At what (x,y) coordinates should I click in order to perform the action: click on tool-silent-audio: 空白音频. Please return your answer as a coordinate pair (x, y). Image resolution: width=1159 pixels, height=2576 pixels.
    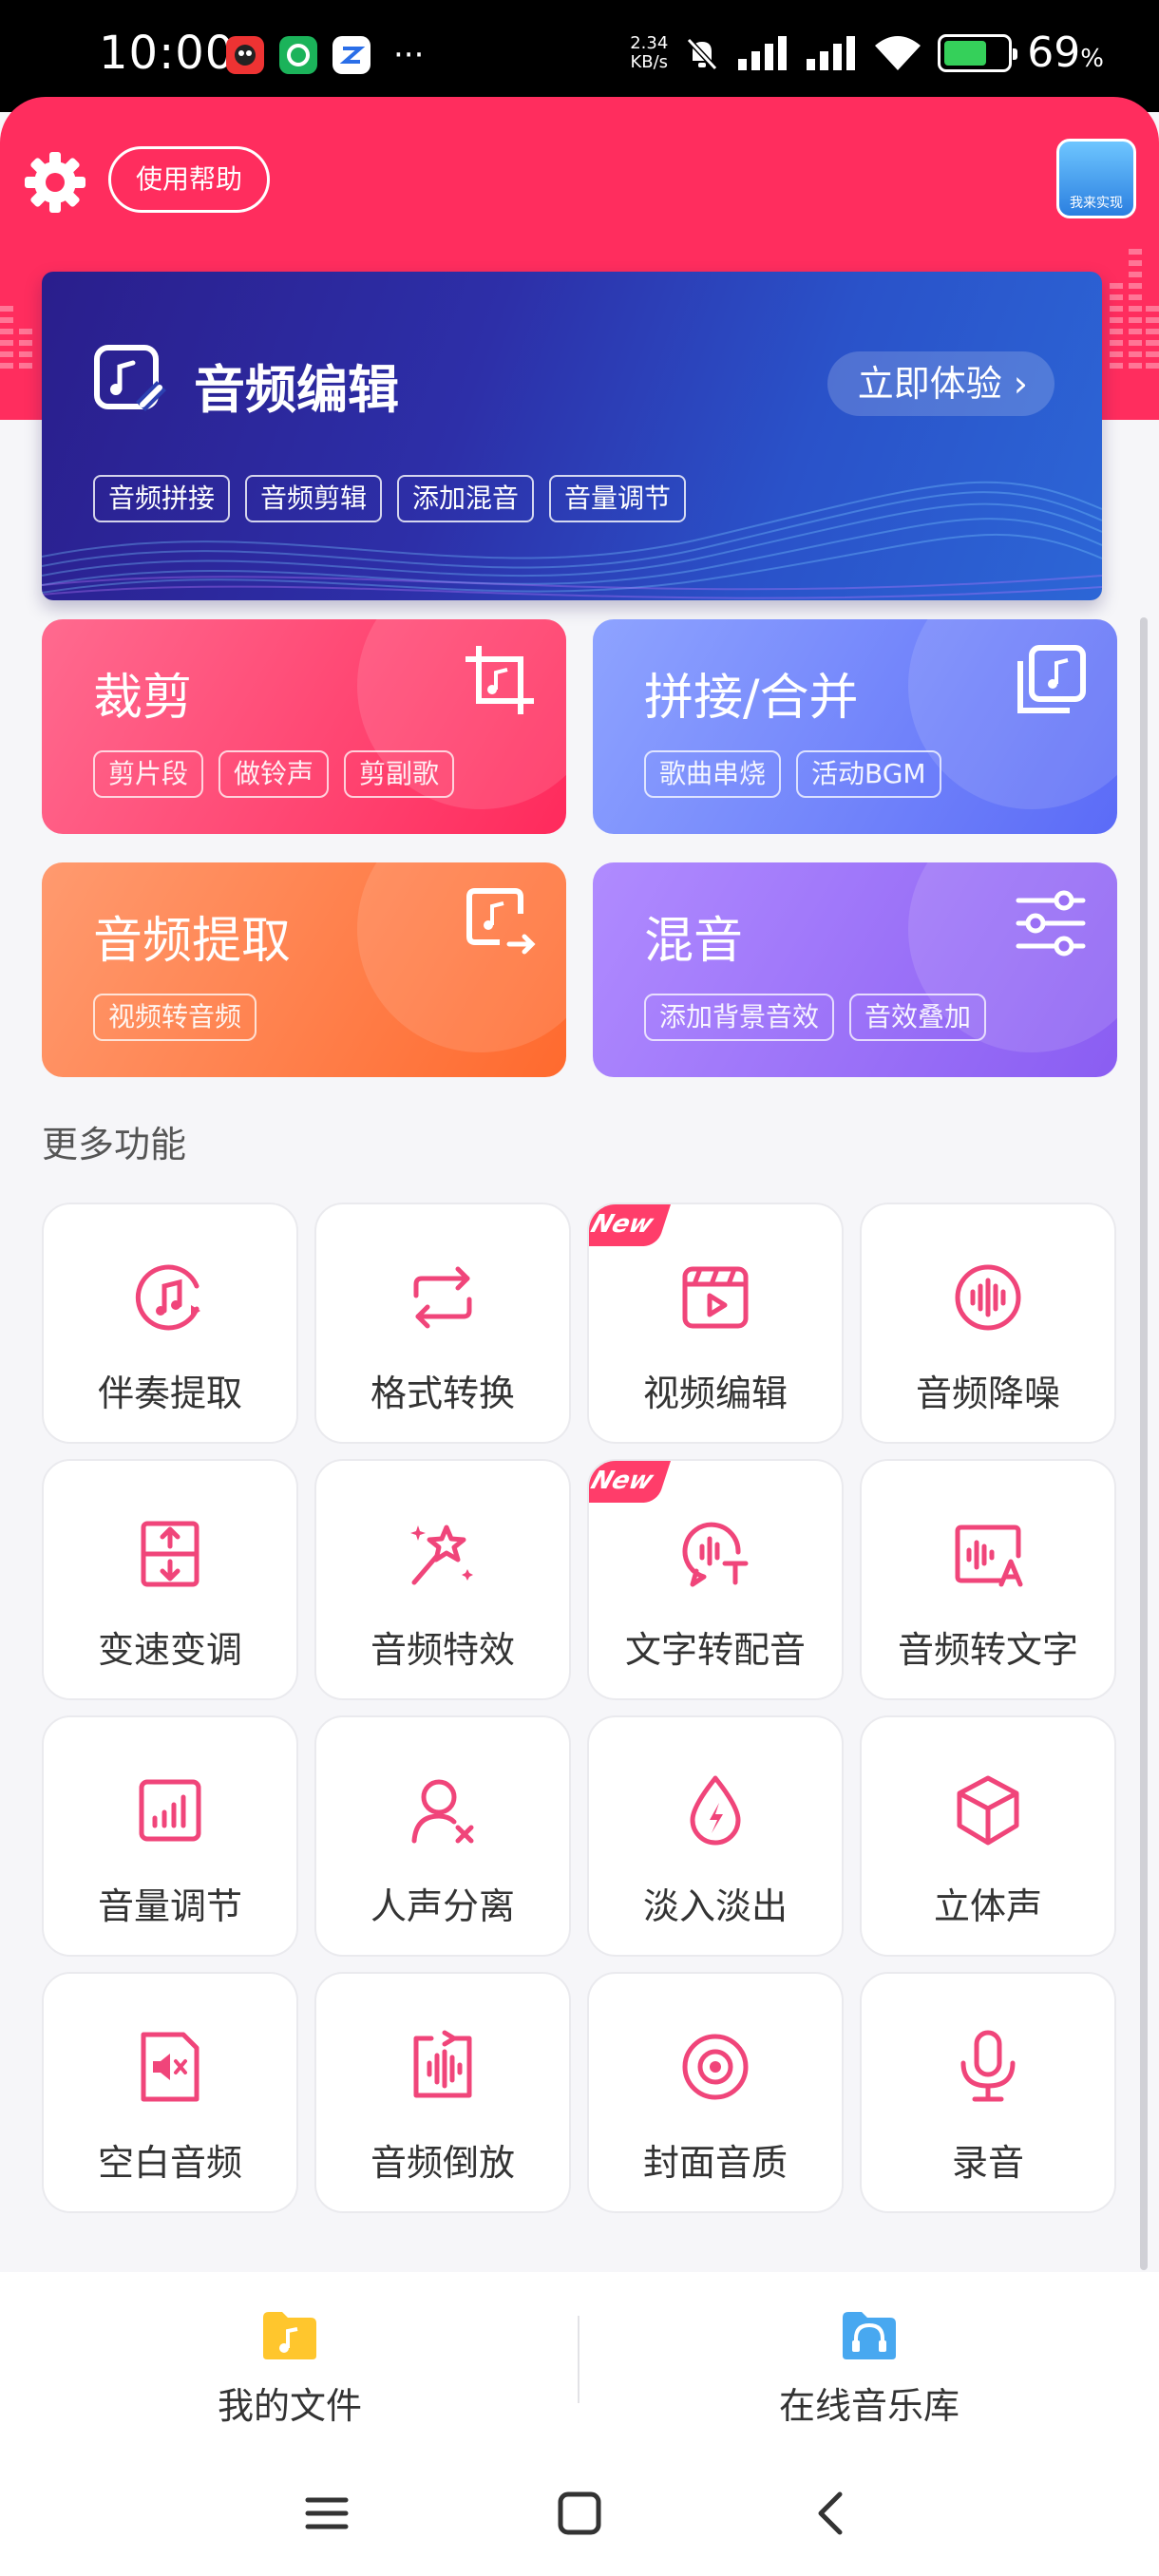
    Looking at the image, I should click on (170, 2092).